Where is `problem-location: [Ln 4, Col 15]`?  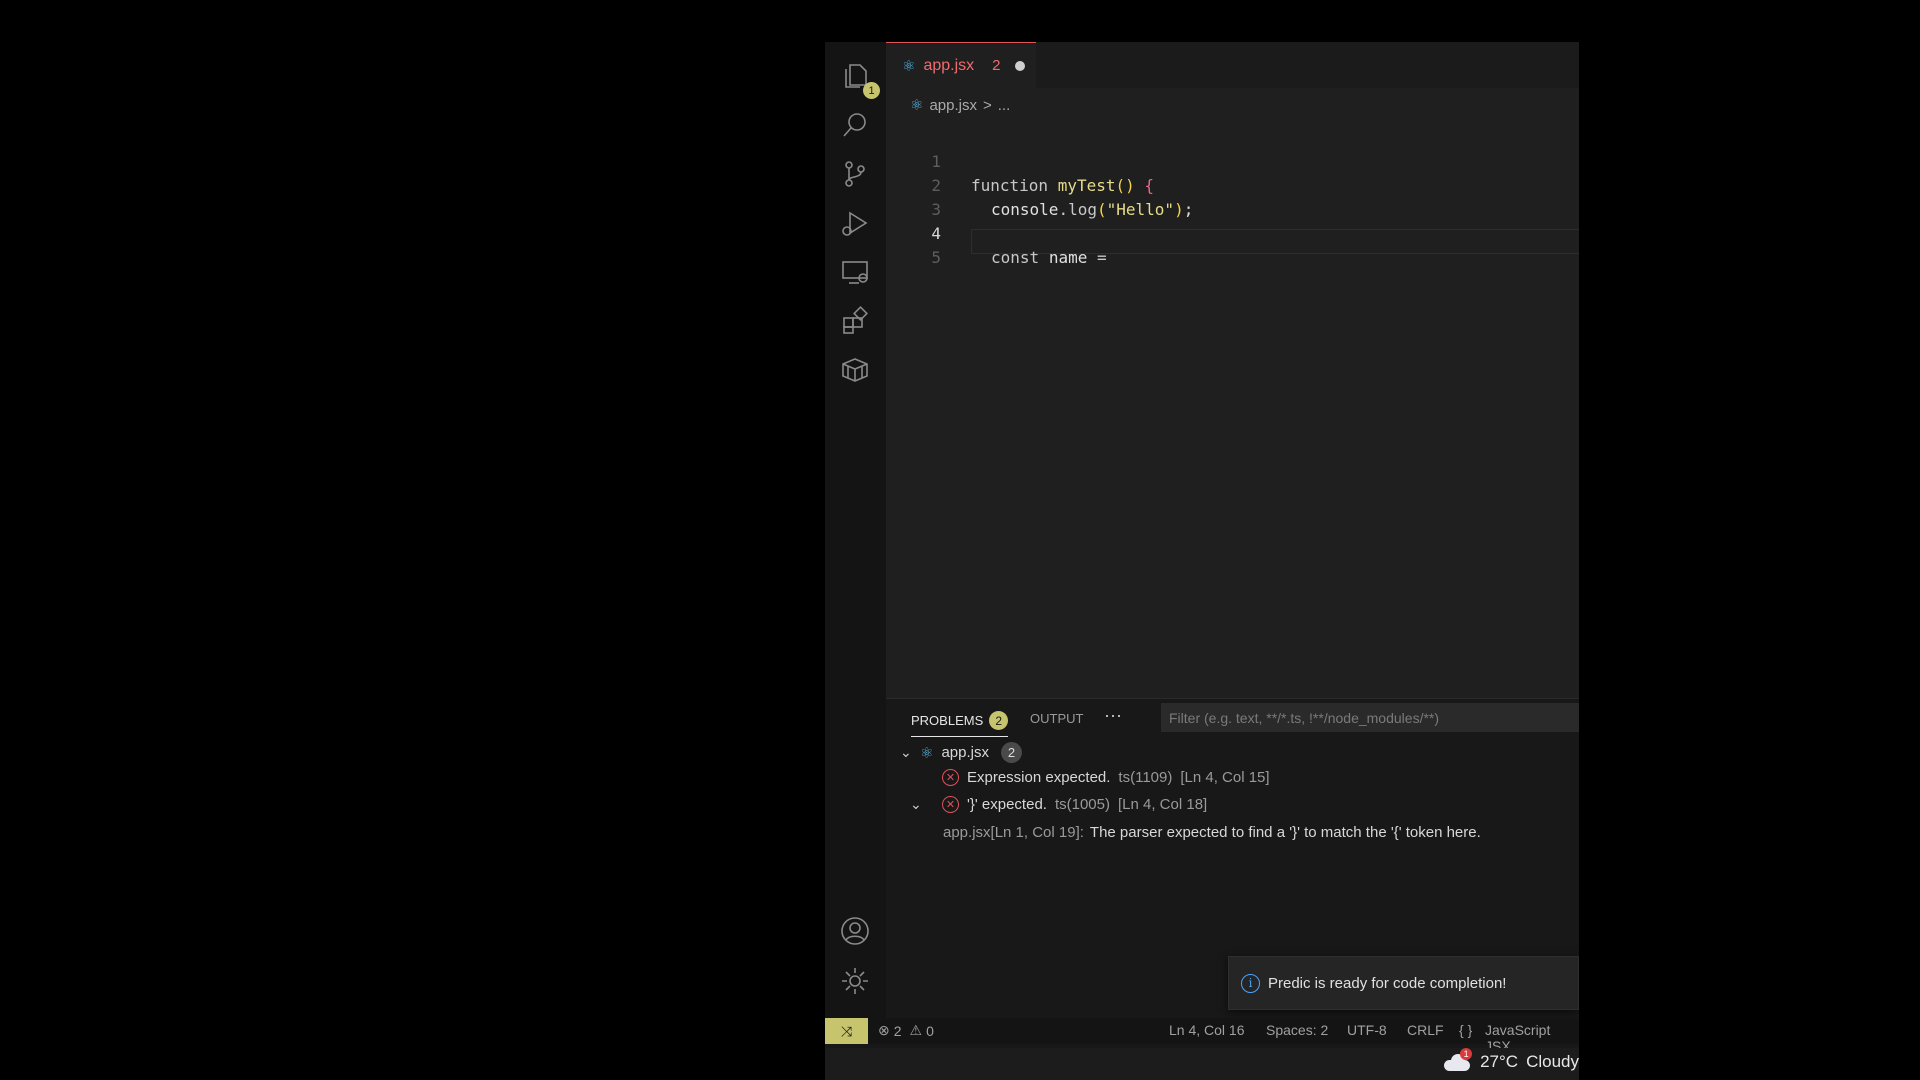
problem-location: [Ln 4, Col 15] is located at coordinates (1225, 777).